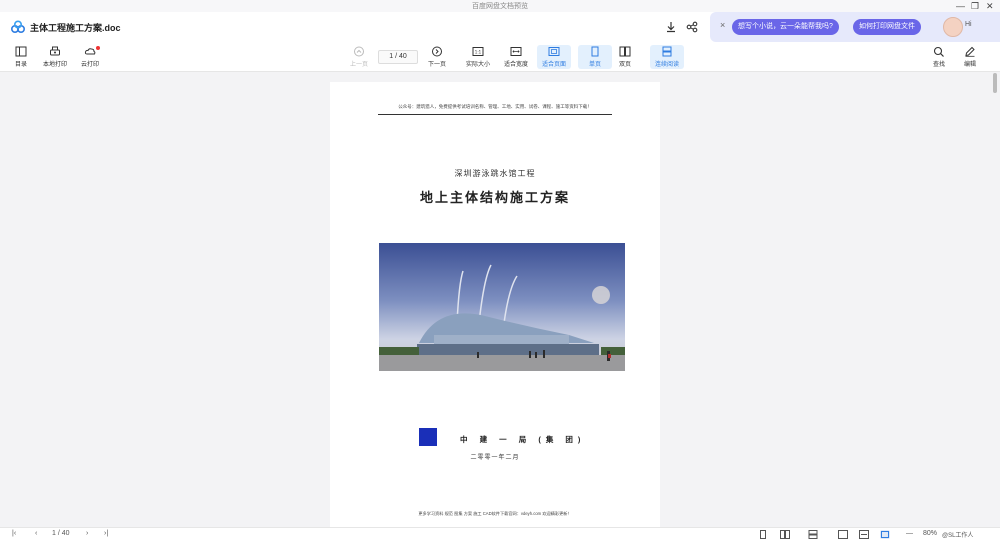 Image resolution: width=1000 pixels, height=541 pixels. Describe the element at coordinates (14, 533) in the screenshot. I see `first-page-button: |‹` at that location.